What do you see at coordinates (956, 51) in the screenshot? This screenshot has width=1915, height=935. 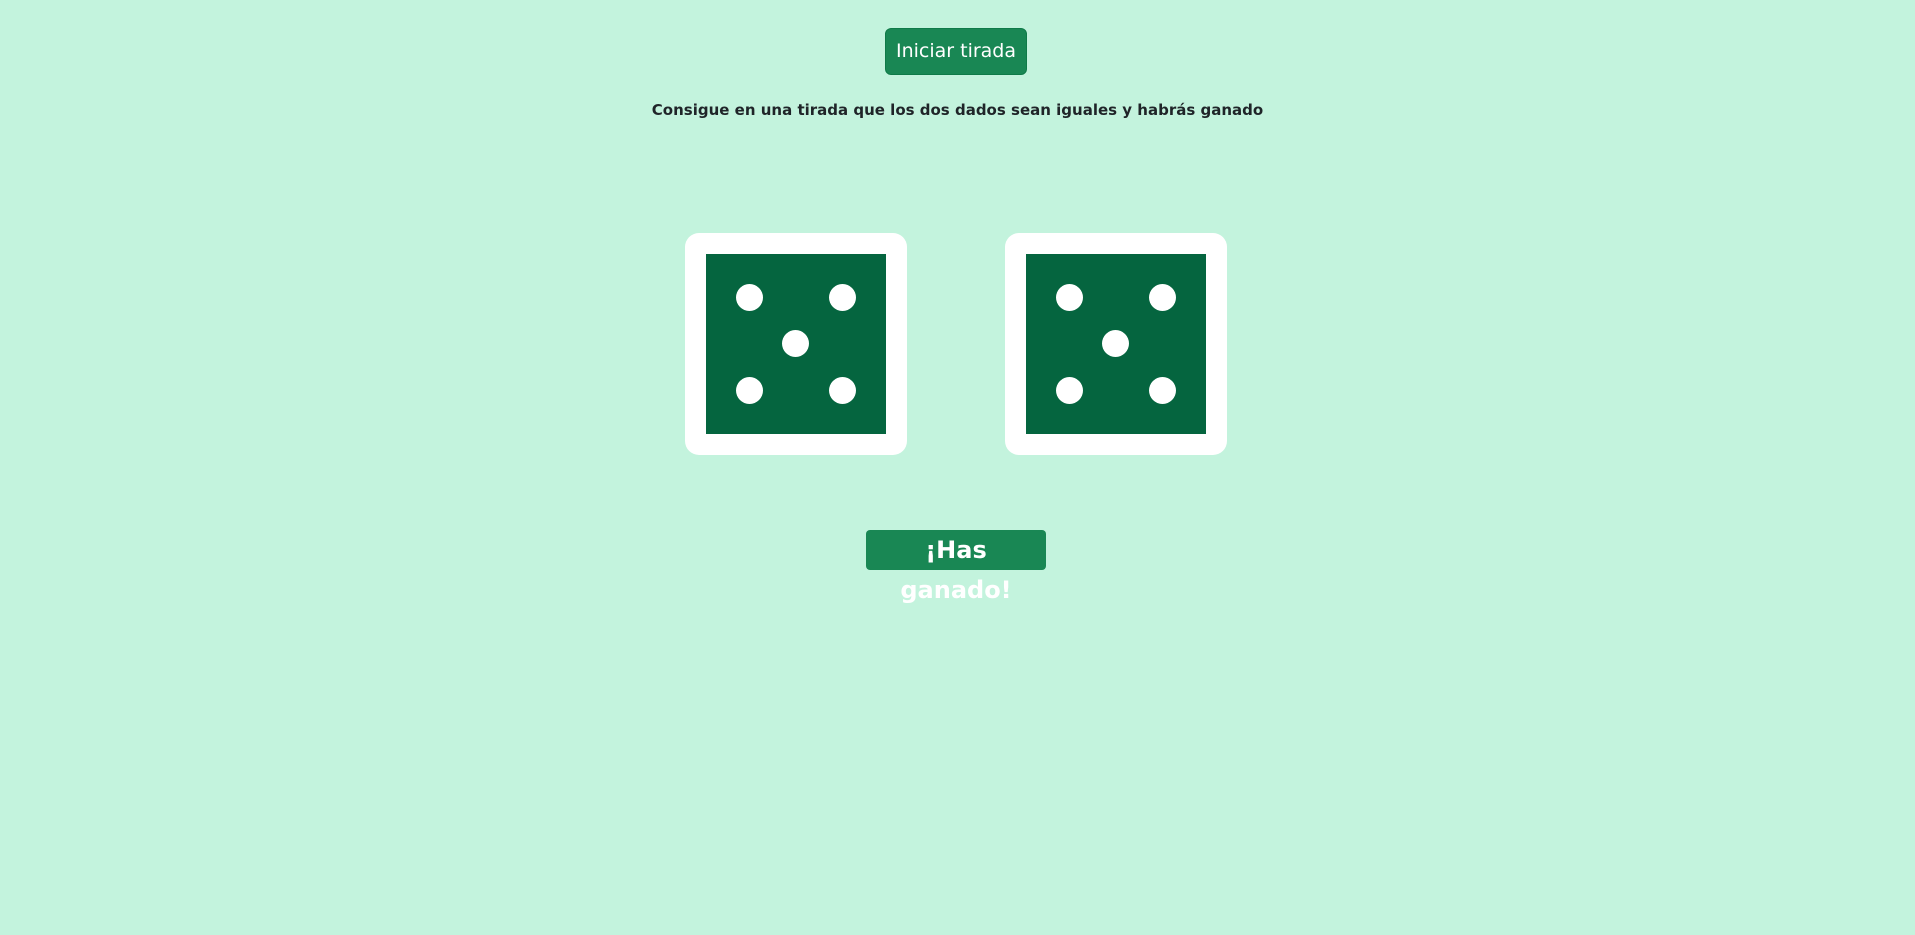 I see `roll-dice-button: Iniciar tirada` at bounding box center [956, 51].